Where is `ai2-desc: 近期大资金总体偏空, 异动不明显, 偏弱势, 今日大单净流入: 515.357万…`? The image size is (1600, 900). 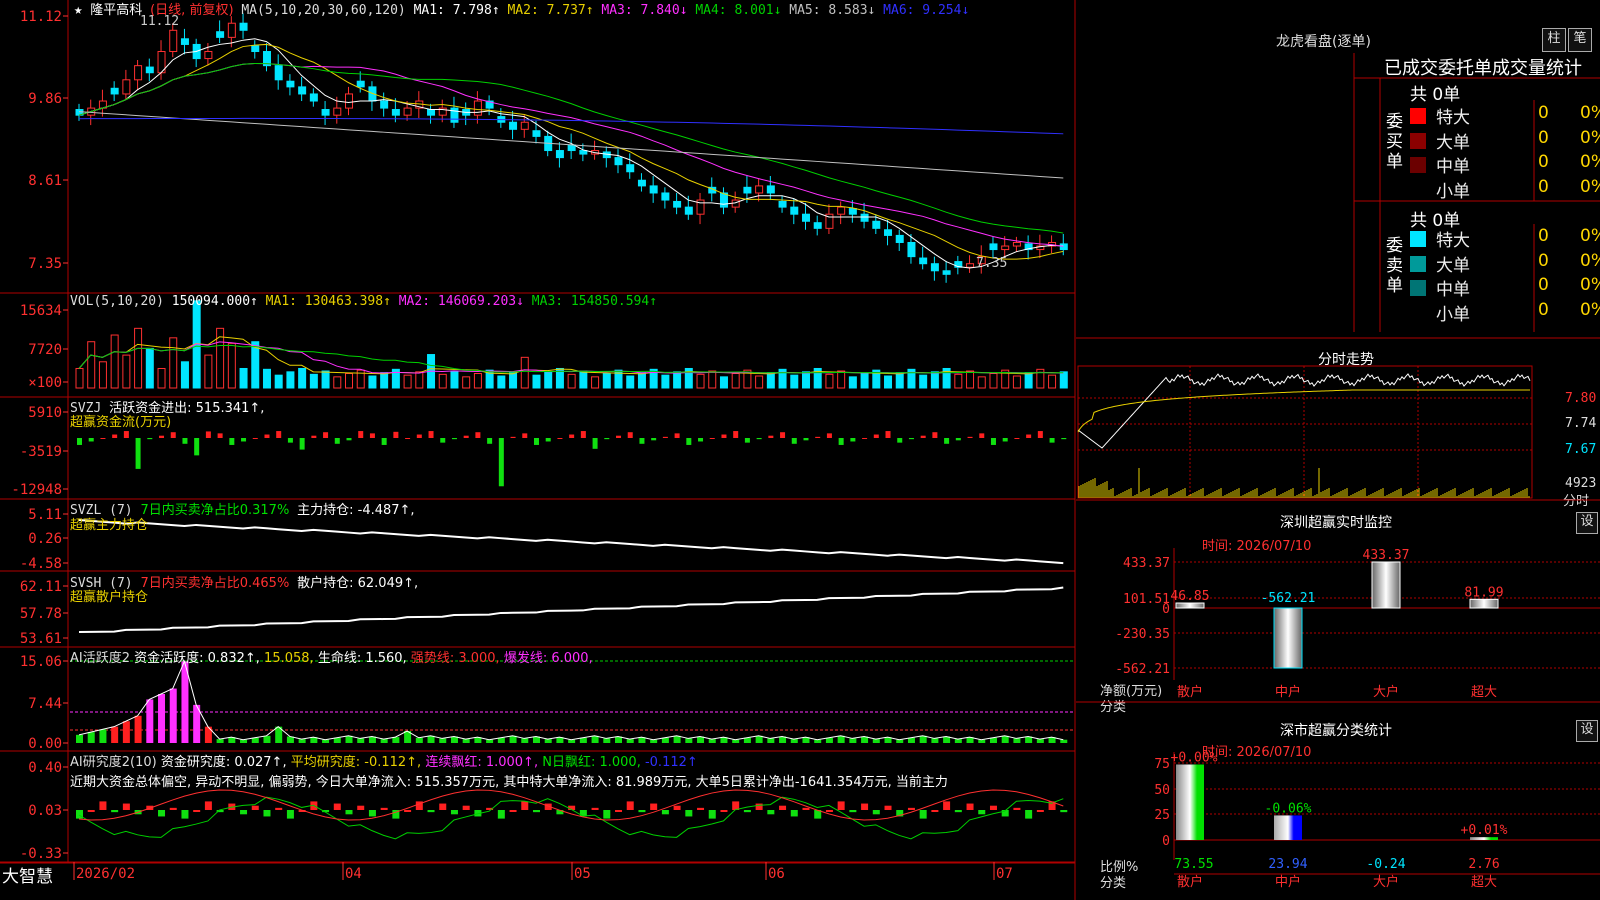 ai2-desc: 近期大资金总体偏空, 异动不明显, 偏弱势, 今日大单净流入: 515.357万… is located at coordinates (509, 782).